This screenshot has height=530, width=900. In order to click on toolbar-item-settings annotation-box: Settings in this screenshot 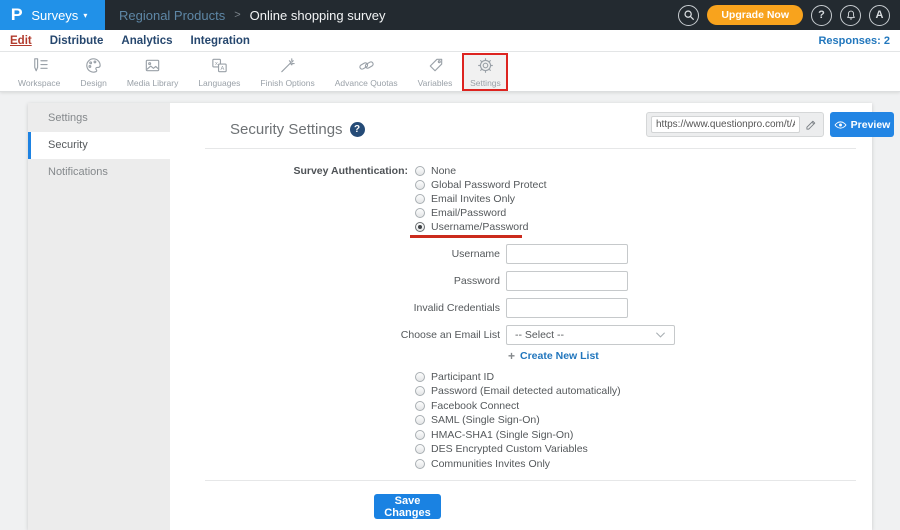, I will do `click(485, 71)`.